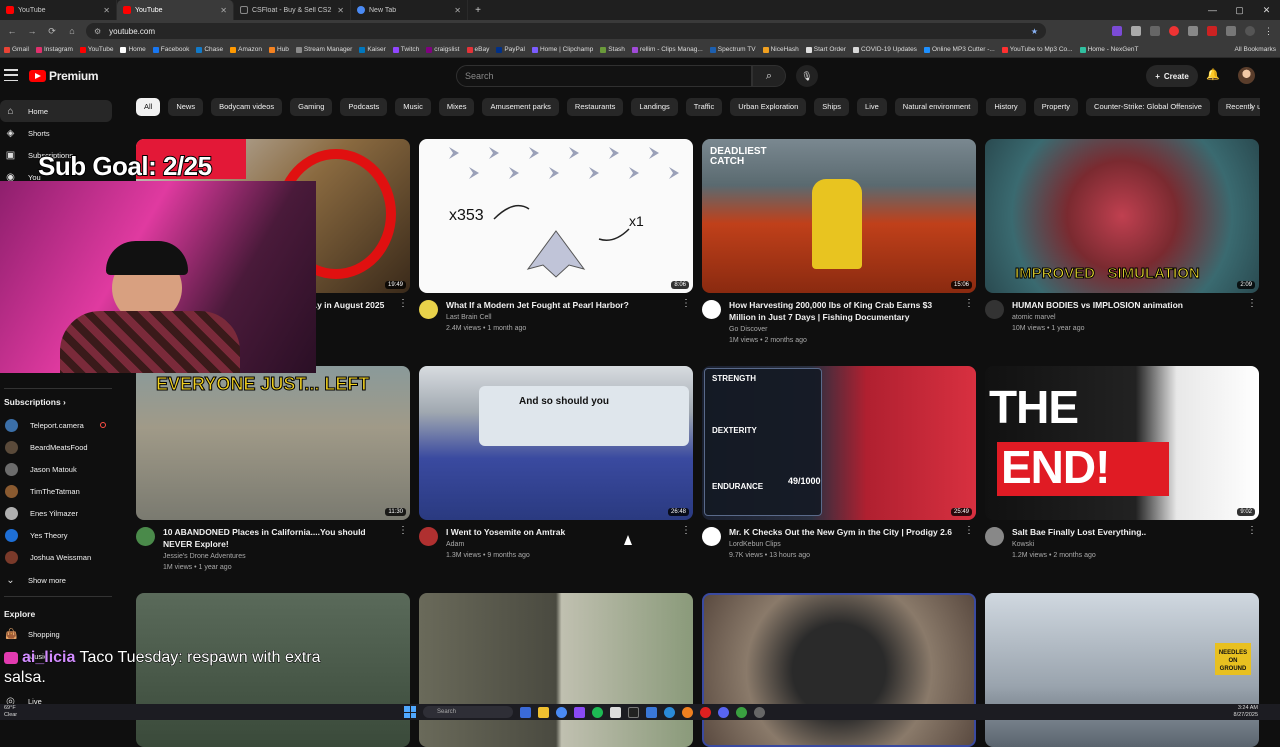  I want to click on subscription-item: Joshua Weissman, so click(56, 557).